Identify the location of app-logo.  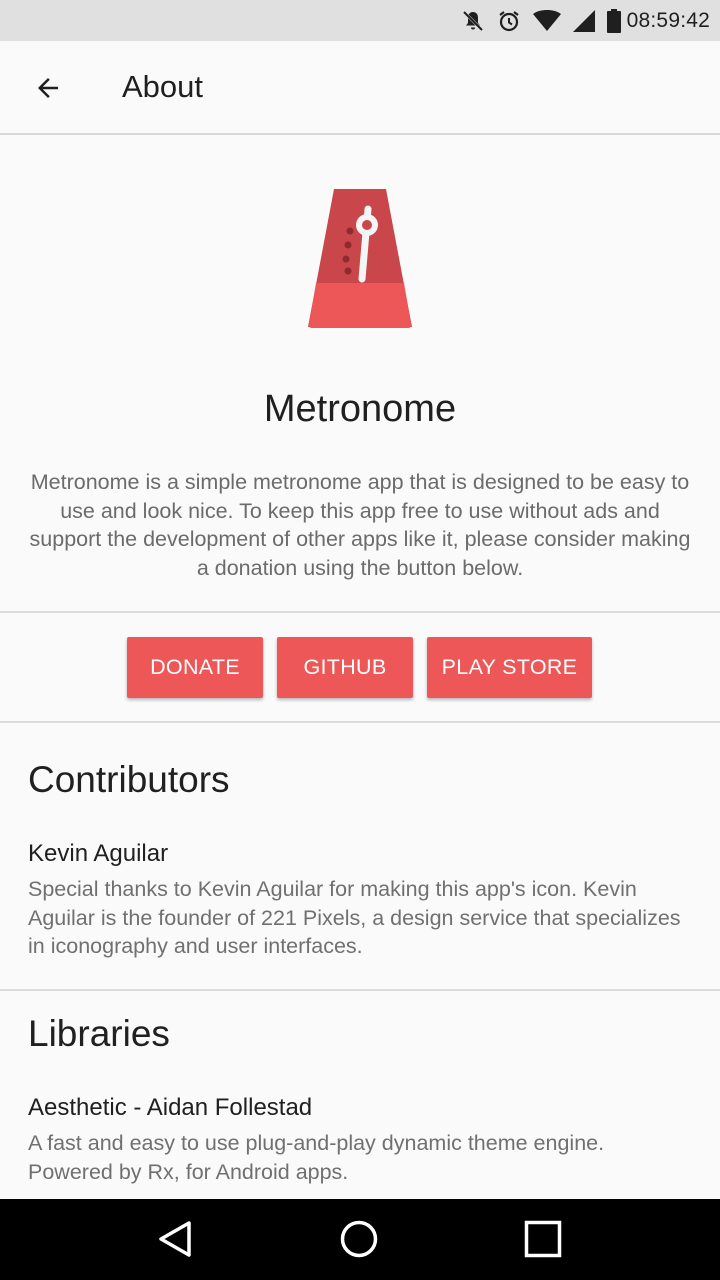
(360, 258).